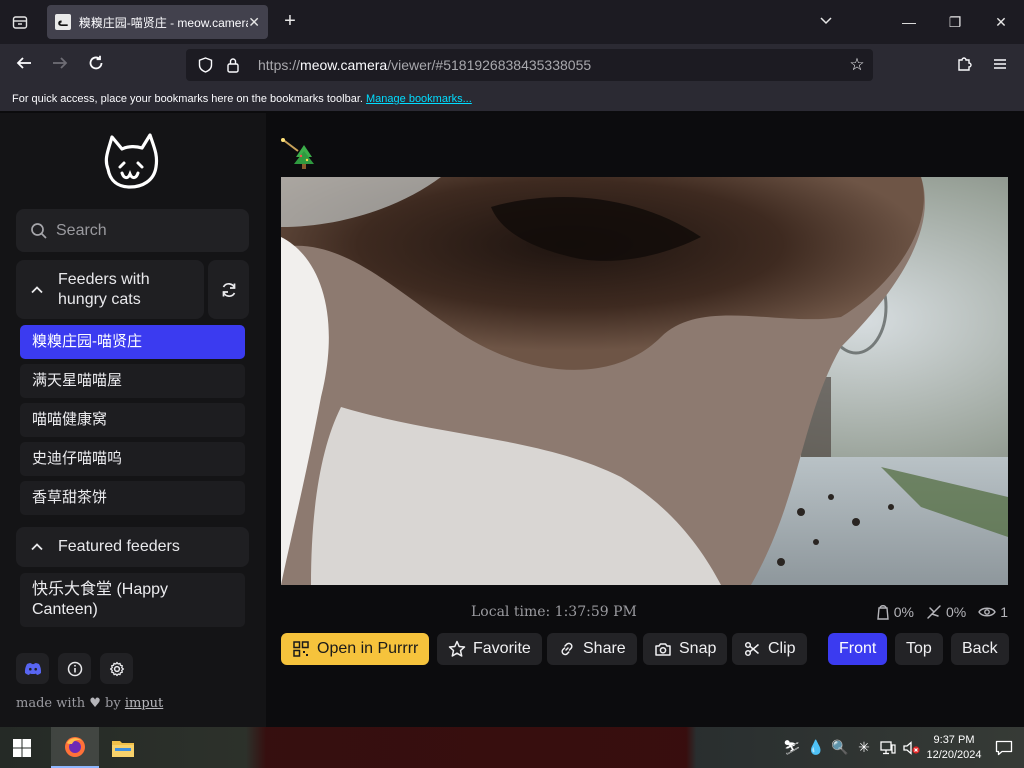 This screenshot has width=1024, height=768. What do you see at coordinates (512, 22) in the screenshot?
I see `tab-strip: ᓚ 糗糗庄园-喵贤庄 - meow.camera ✕ + — ❐ ✕` at bounding box center [512, 22].